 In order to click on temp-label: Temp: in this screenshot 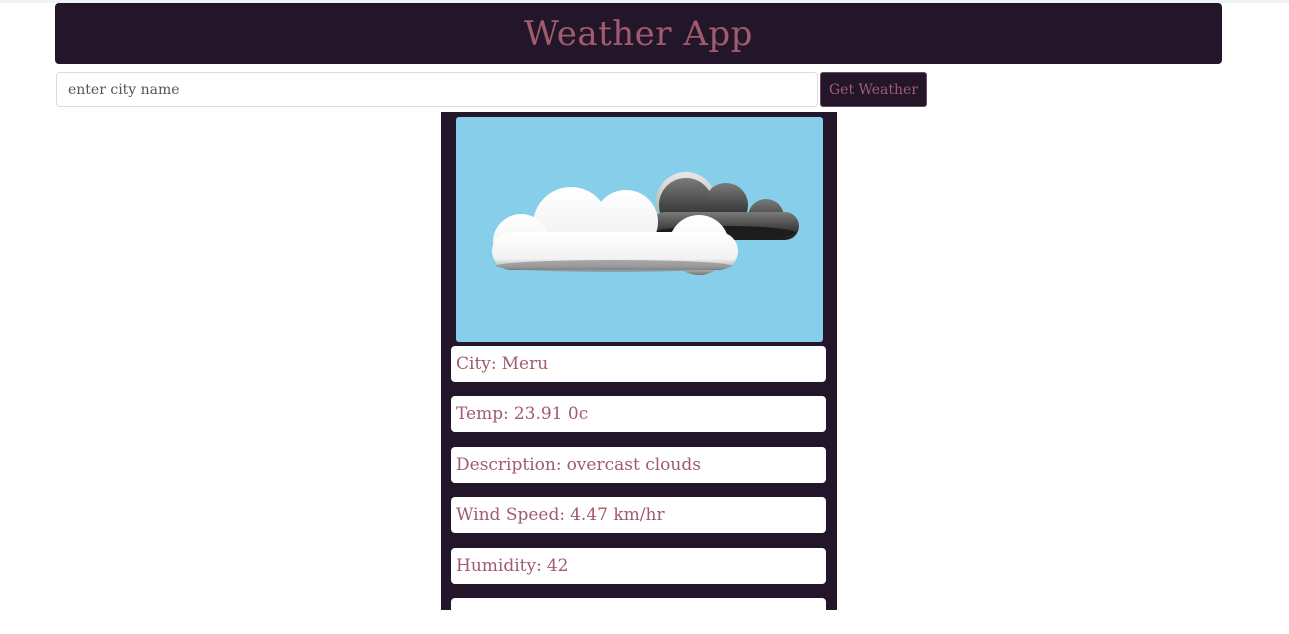, I will do `click(482, 414)`.